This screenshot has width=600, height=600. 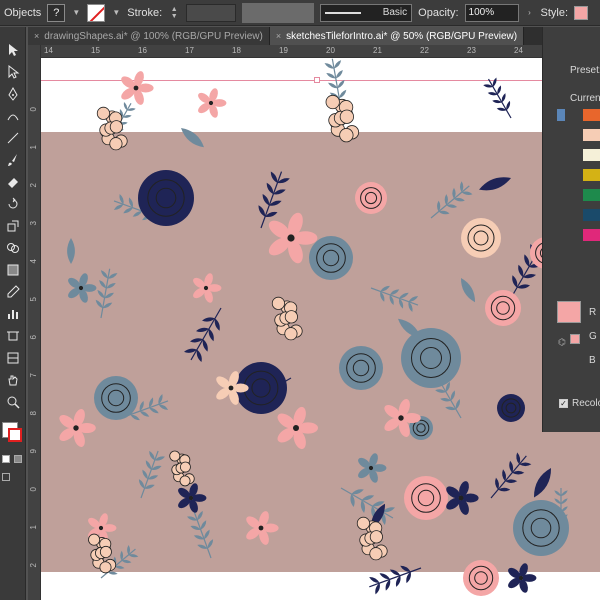 What do you see at coordinates (18, 459) in the screenshot?
I see `gradient-mode-icon` at bounding box center [18, 459].